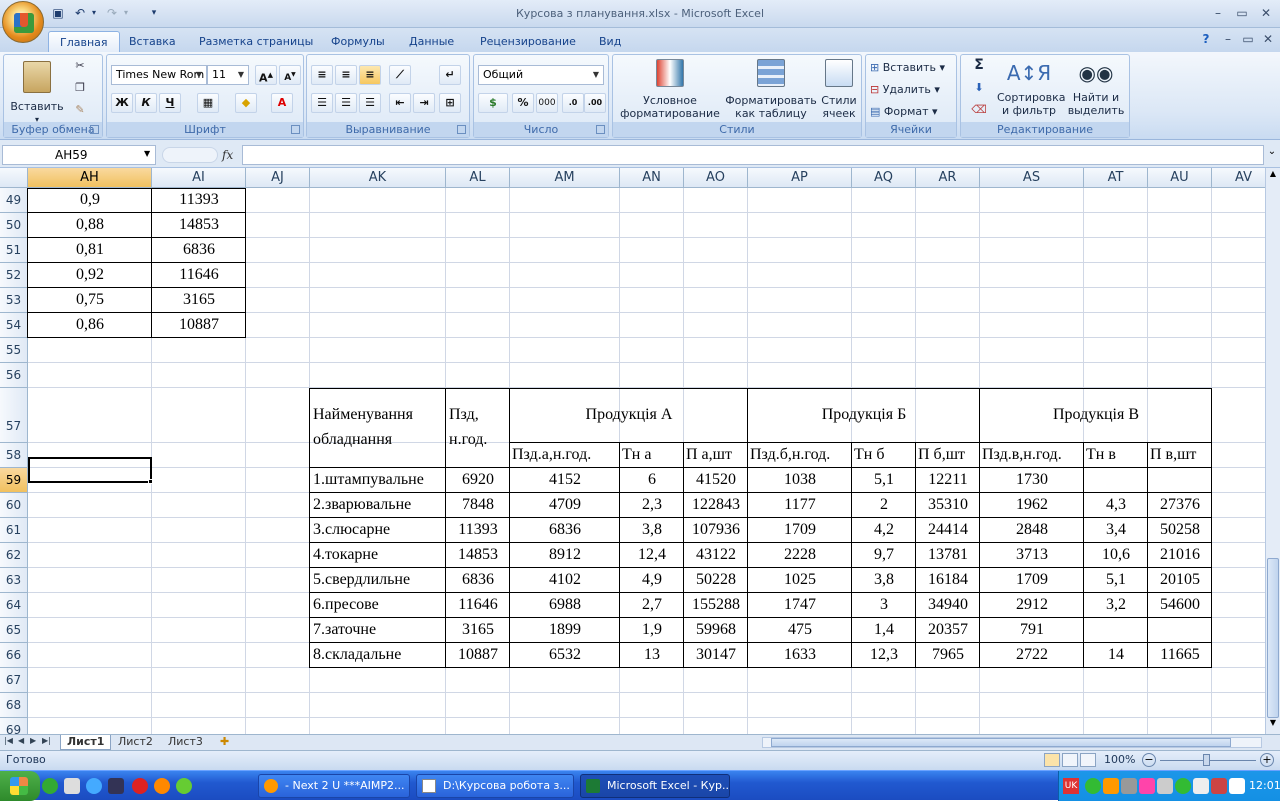  Describe the element at coordinates (1180, 455) in the screenshot. I see `header-sub-9: П в,шт` at that location.